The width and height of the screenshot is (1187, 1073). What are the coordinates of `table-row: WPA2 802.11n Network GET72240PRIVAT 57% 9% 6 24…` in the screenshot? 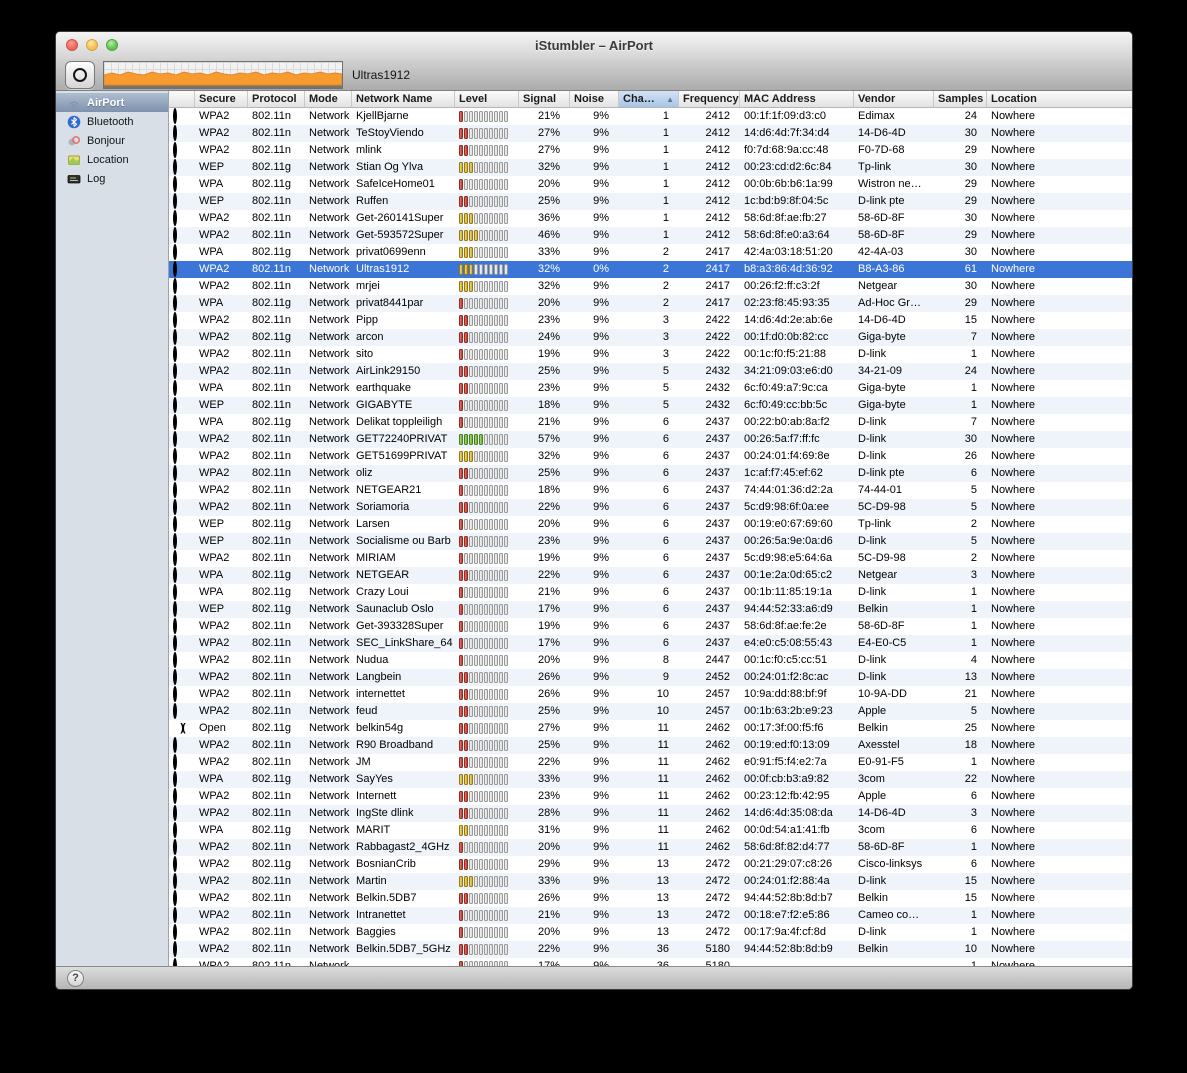 It's located at (650, 439).